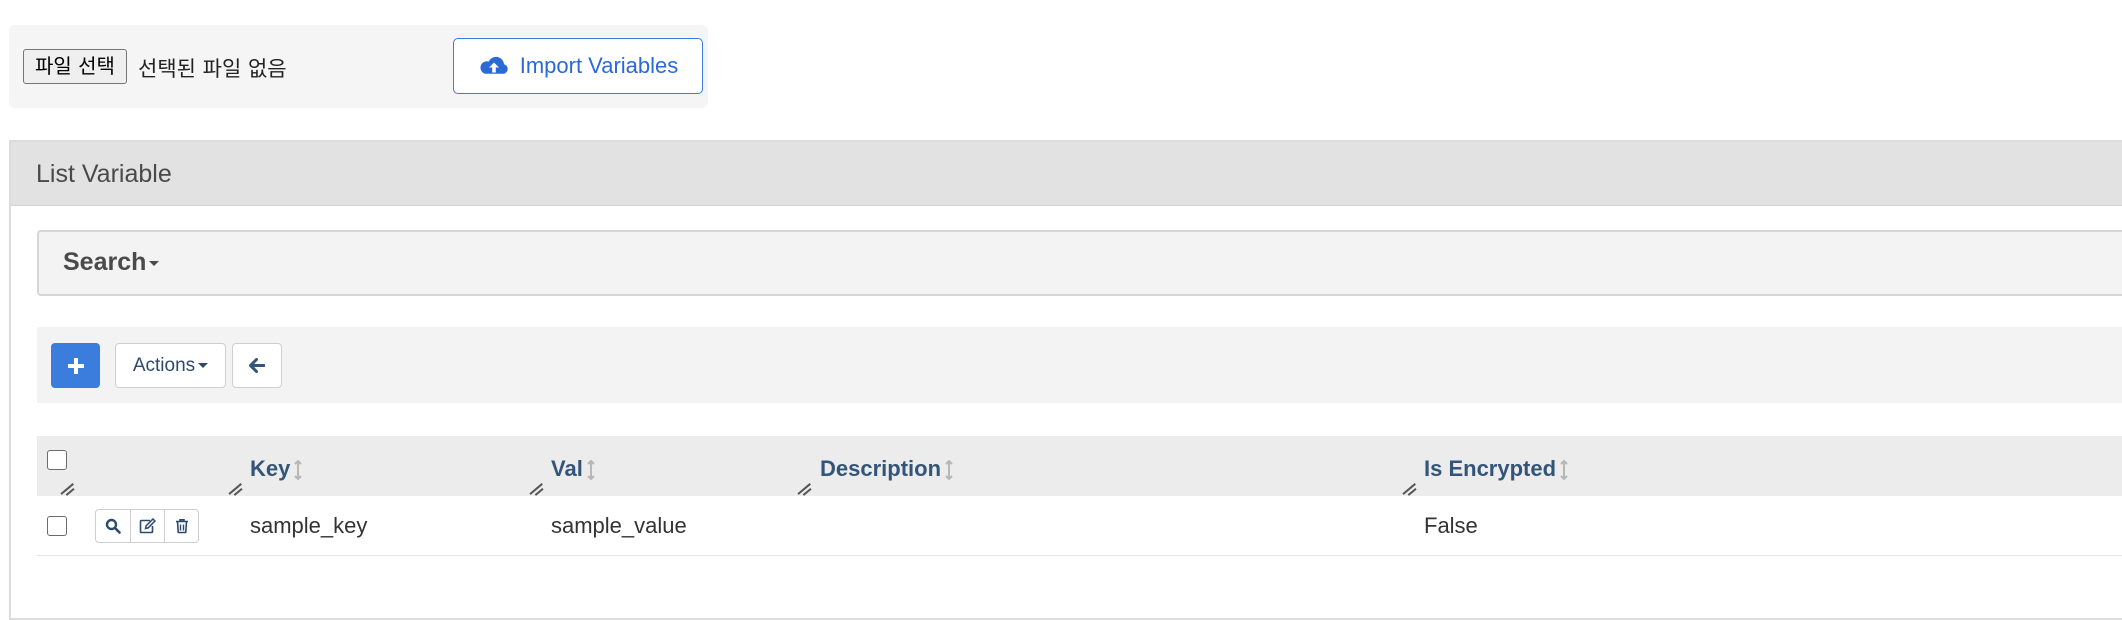  I want to click on column-header-is-encrypted: Is Encrypted, so click(1496, 469).